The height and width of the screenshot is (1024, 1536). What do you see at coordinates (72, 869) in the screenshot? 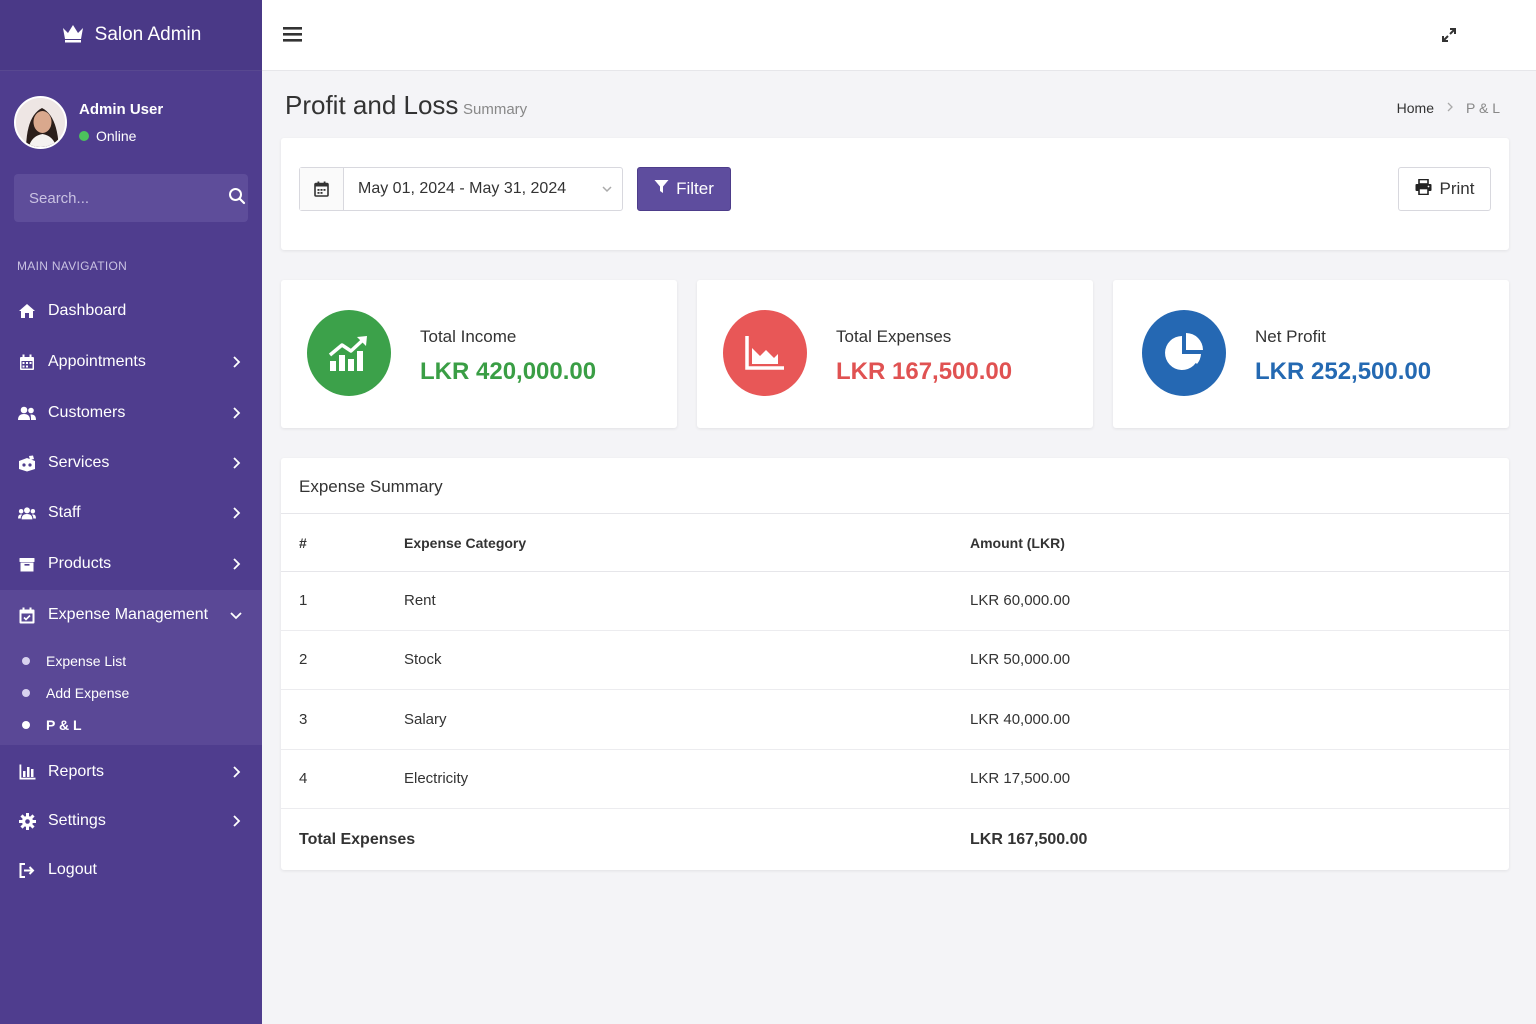
I see `sidebar-item-label: Logout` at bounding box center [72, 869].